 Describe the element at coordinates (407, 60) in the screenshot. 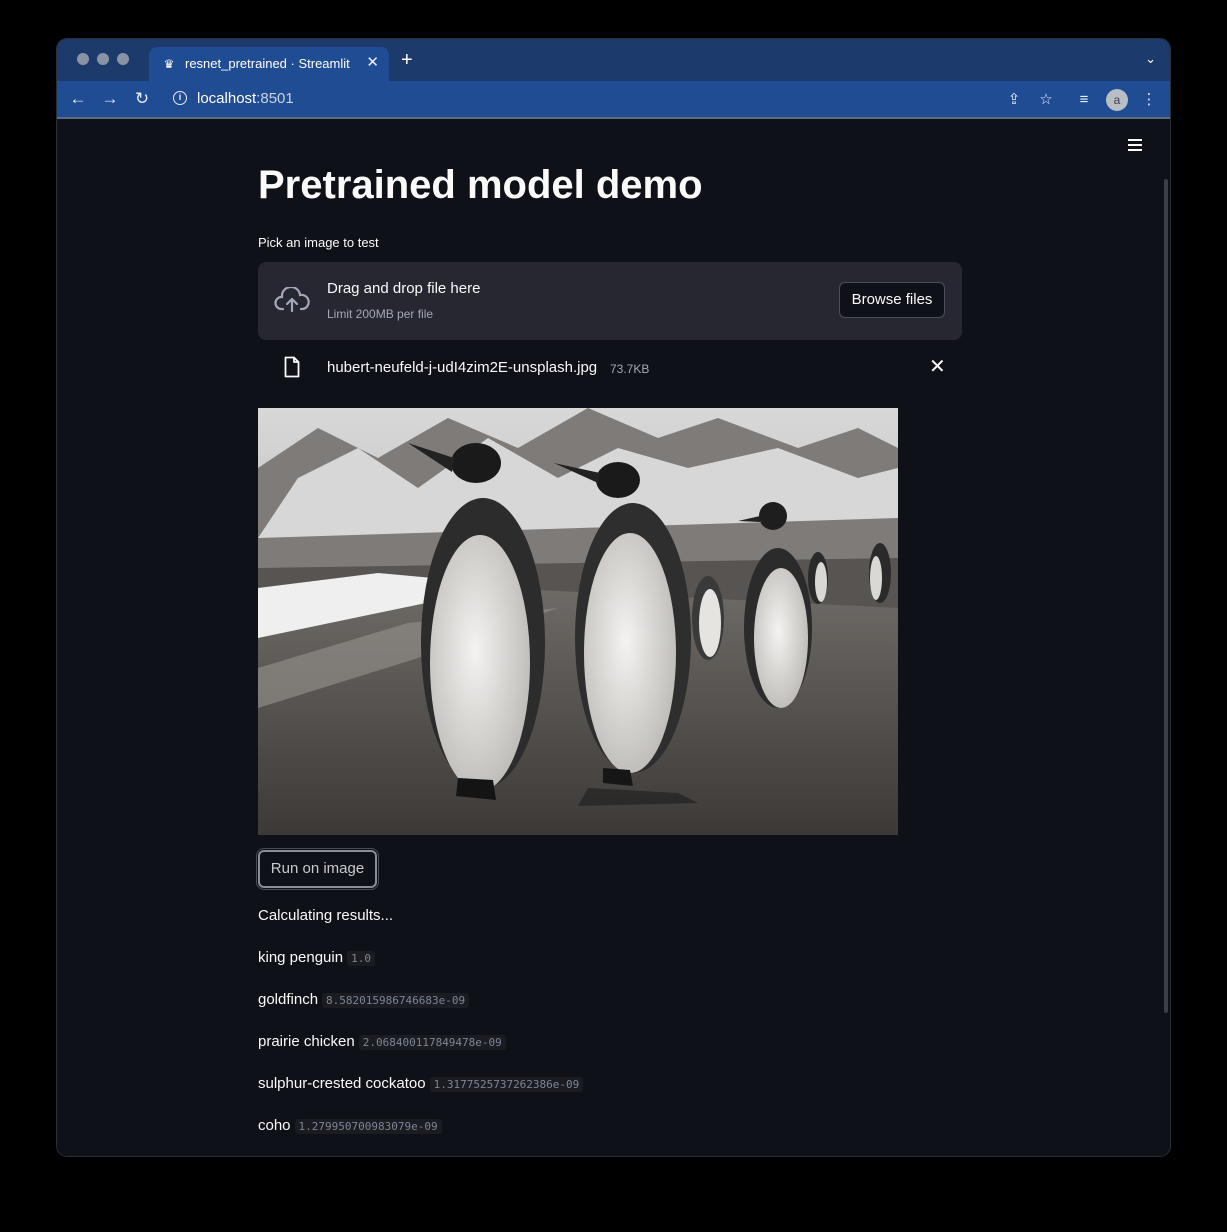

I see `new-tab-icon: +` at that location.